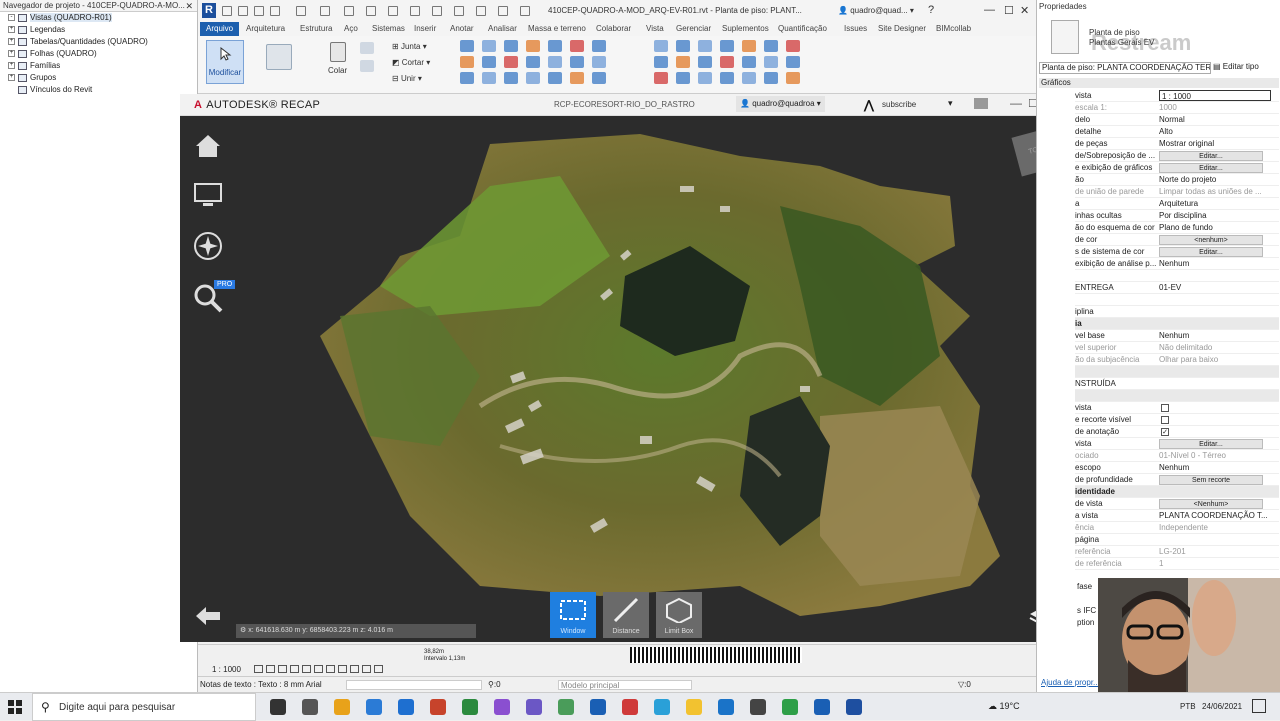  Describe the element at coordinates (244, 630) in the screenshot. I see `settings-icon: ⚙` at that location.